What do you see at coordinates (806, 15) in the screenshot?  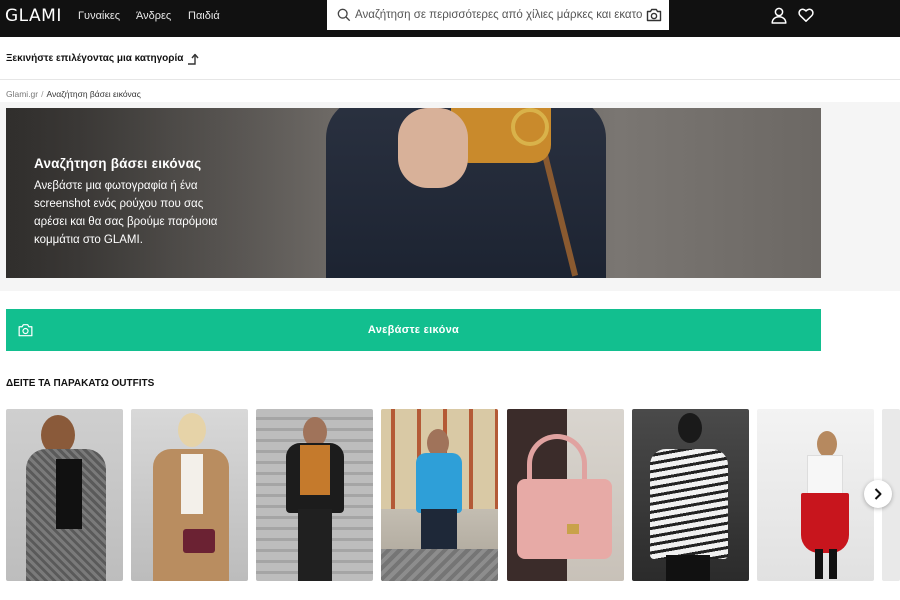 I see `heart-icon` at bounding box center [806, 15].